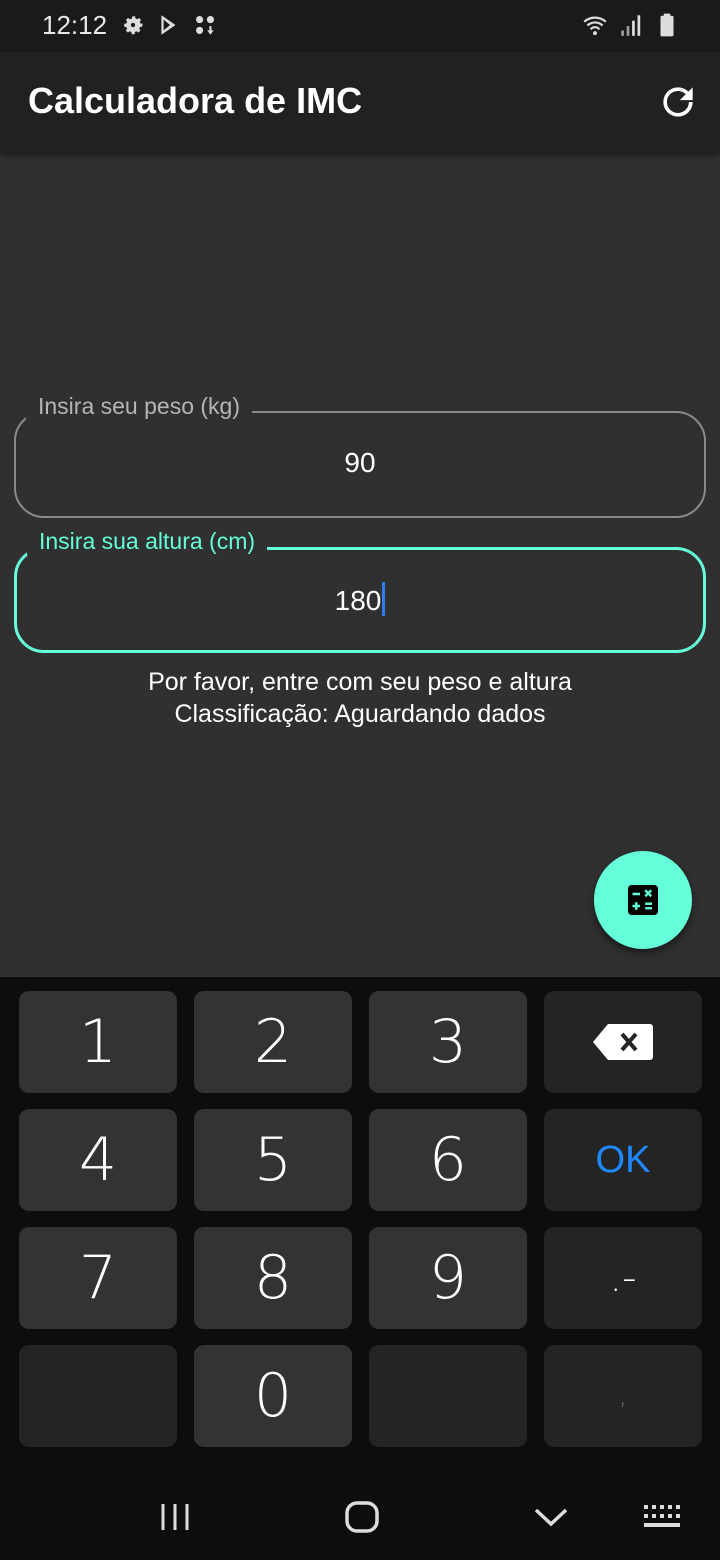  Describe the element at coordinates (663, 1517) in the screenshot. I see `keyboard-switch-icon` at that location.